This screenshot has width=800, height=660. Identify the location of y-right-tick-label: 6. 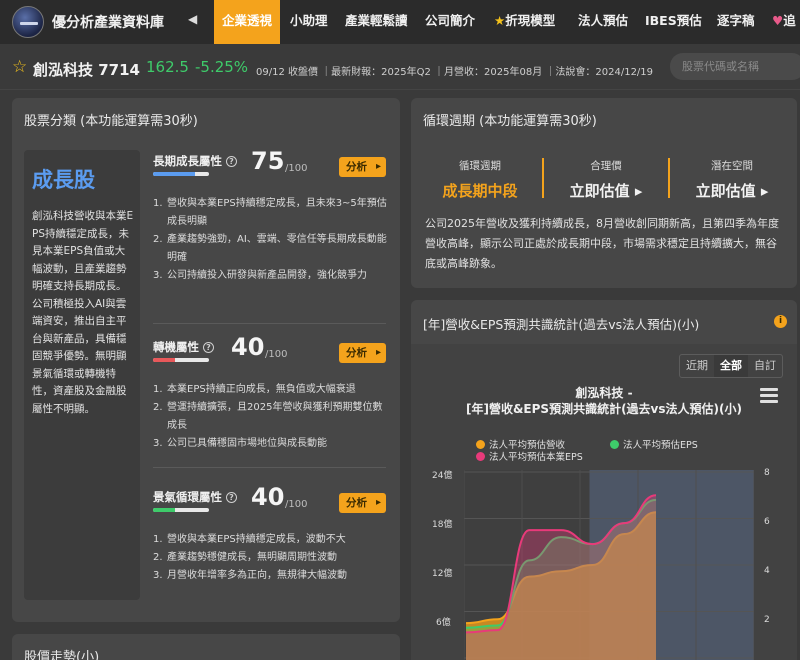
(767, 522).